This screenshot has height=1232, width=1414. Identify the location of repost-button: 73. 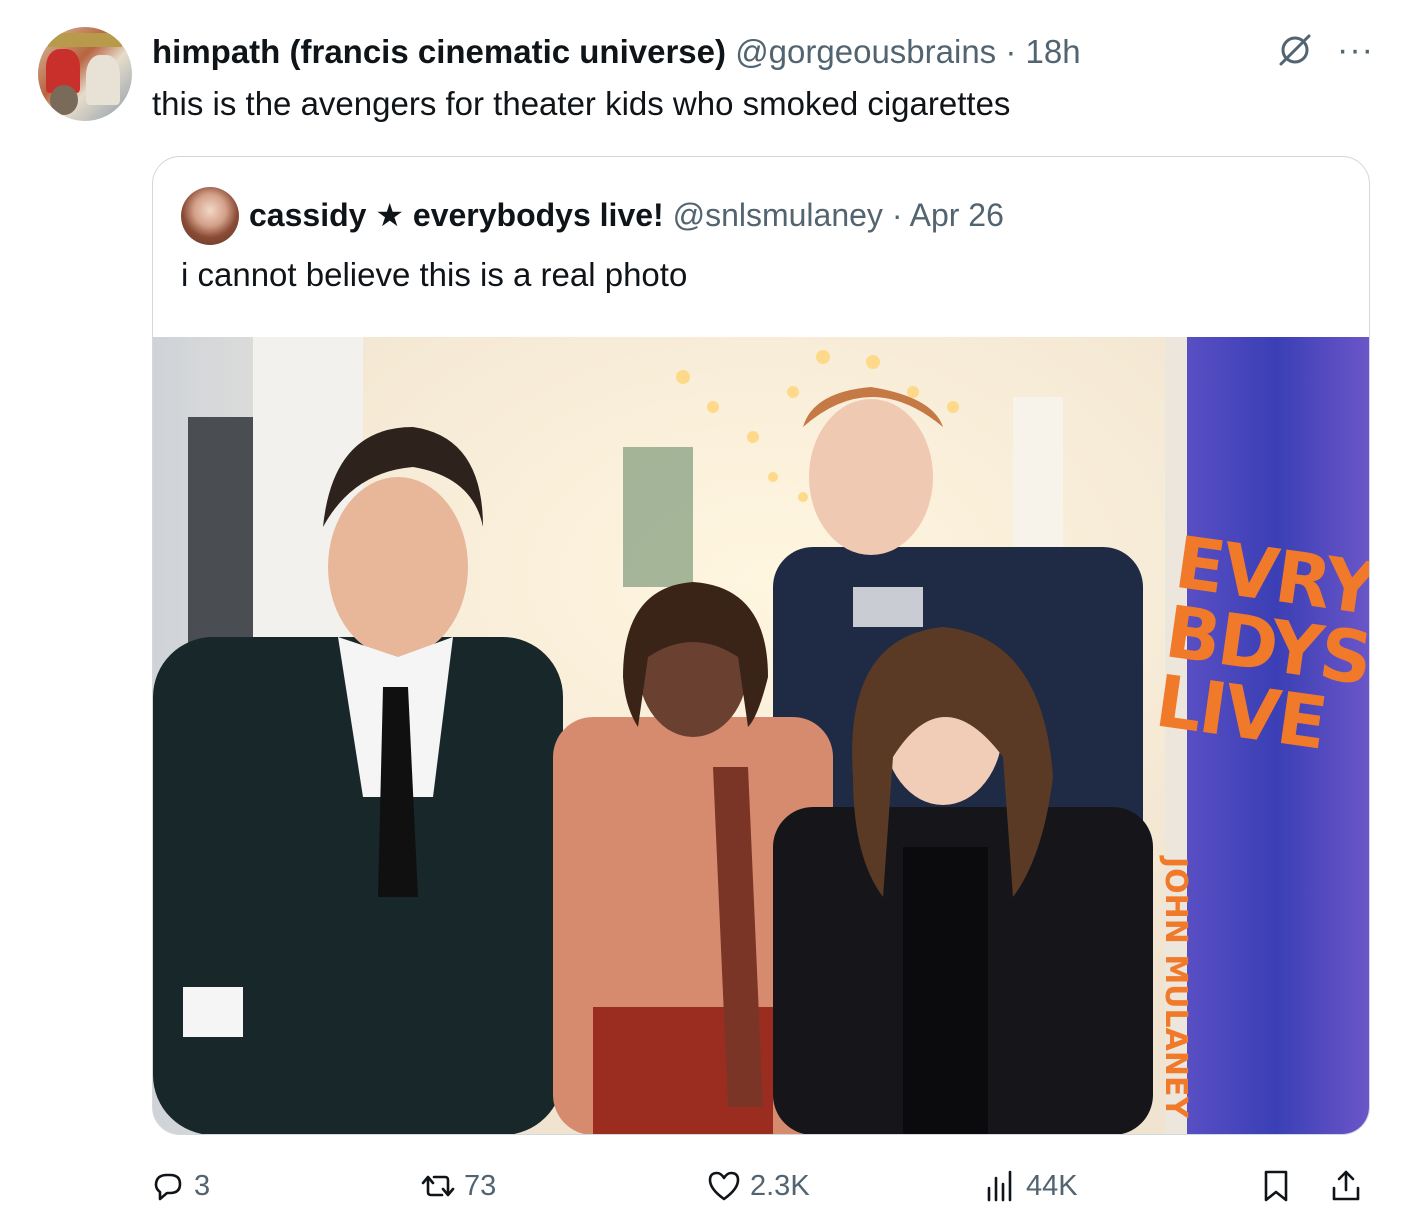
(458, 1186).